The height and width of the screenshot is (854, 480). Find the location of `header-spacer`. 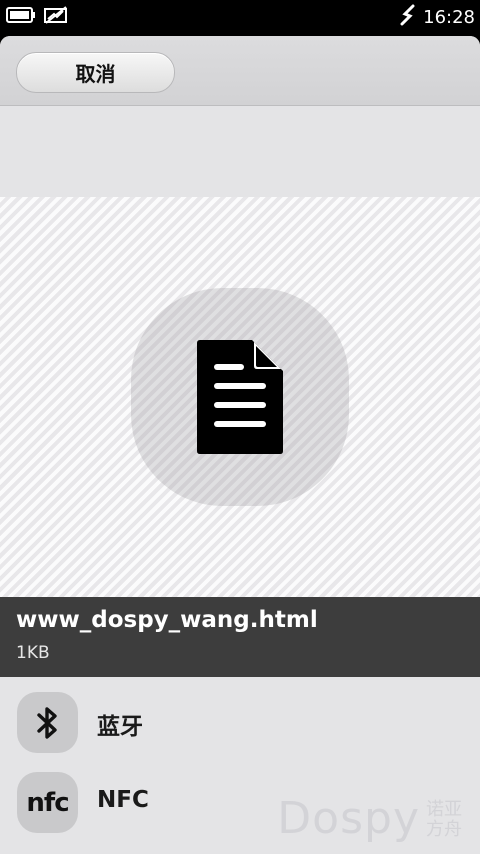

header-spacer is located at coordinates (240, 151).